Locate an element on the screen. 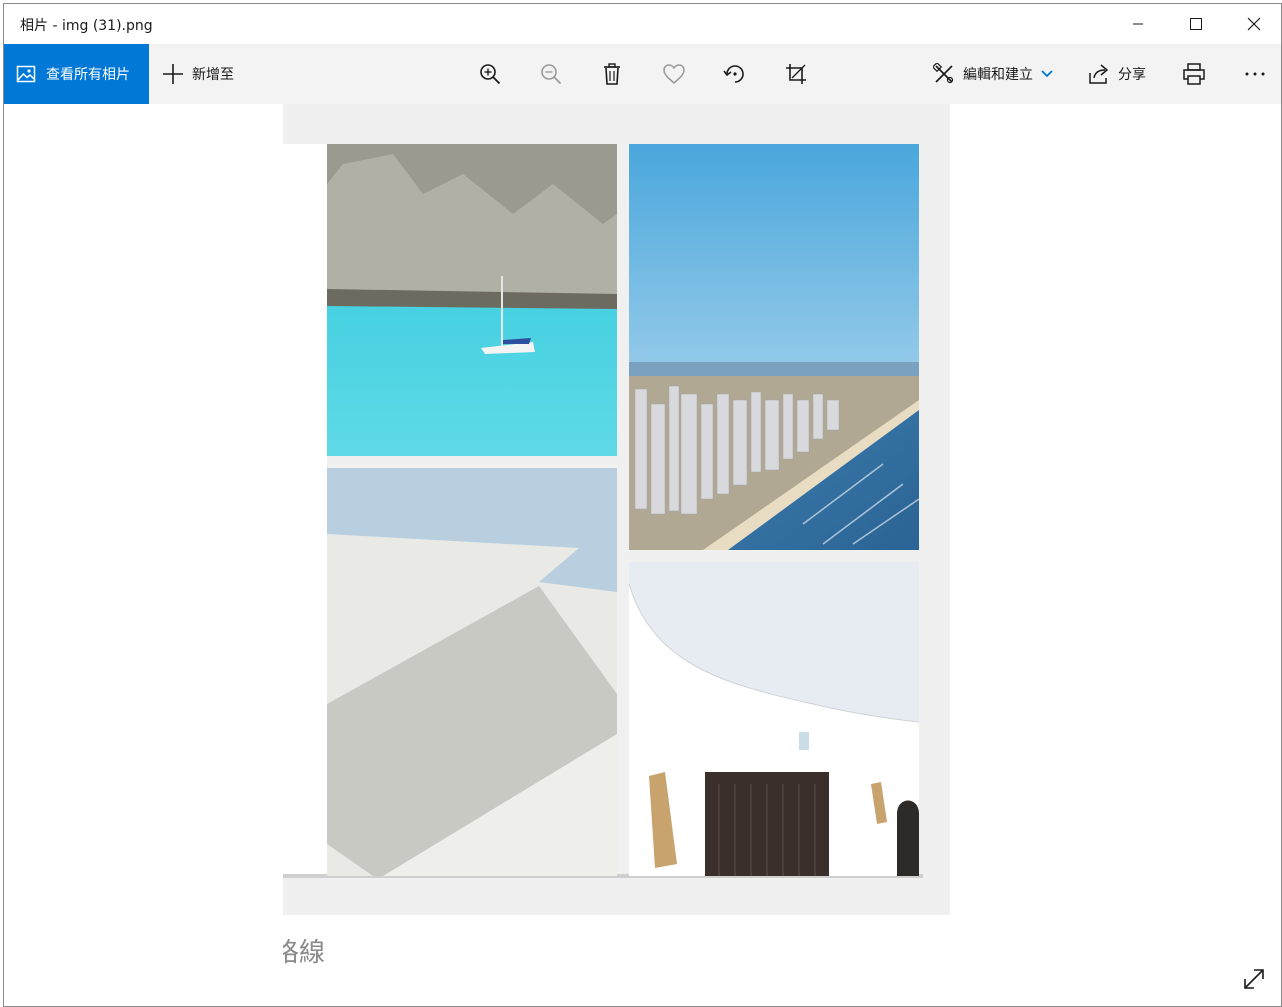 The height and width of the screenshot is (1007, 1282). zoom-out-button is located at coordinates (551, 74).